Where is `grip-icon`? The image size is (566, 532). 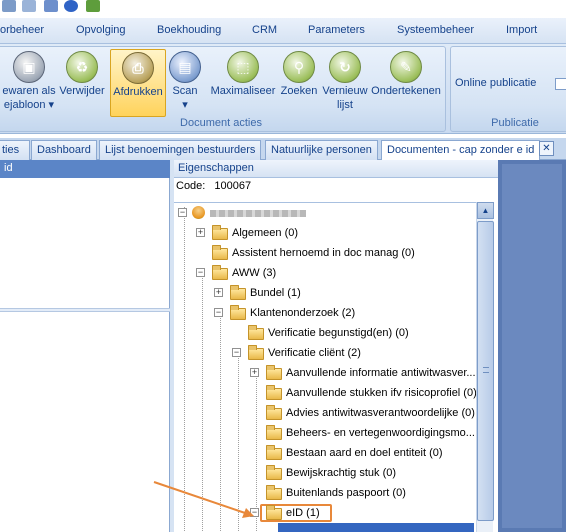 grip-icon is located at coordinates (486, 370).